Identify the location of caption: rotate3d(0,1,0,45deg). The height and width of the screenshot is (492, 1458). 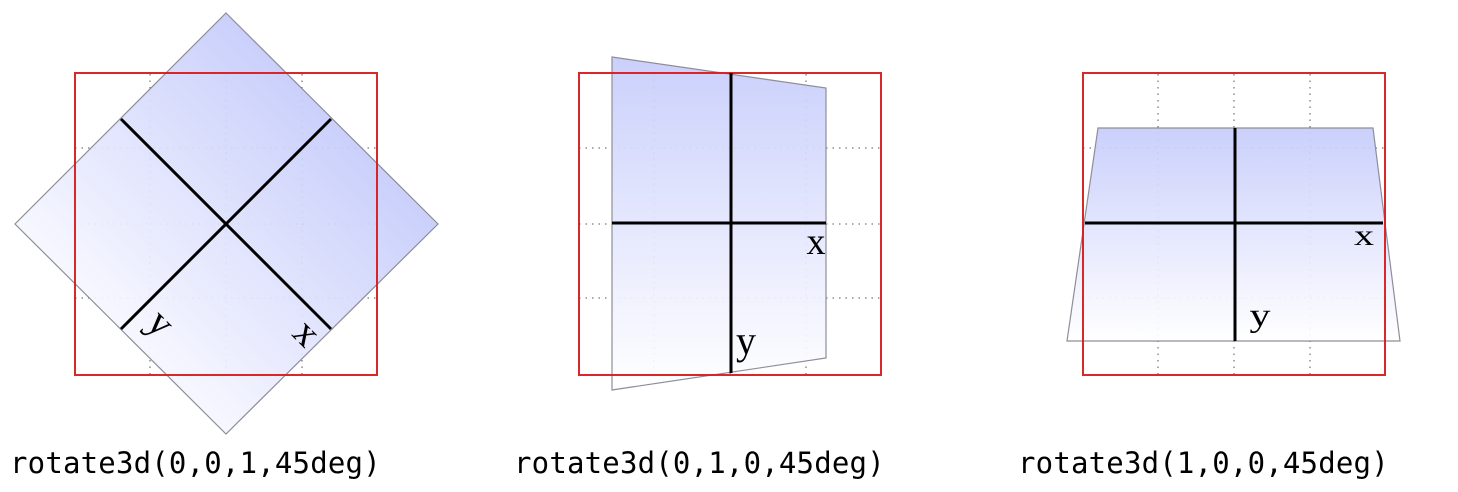
(699, 463).